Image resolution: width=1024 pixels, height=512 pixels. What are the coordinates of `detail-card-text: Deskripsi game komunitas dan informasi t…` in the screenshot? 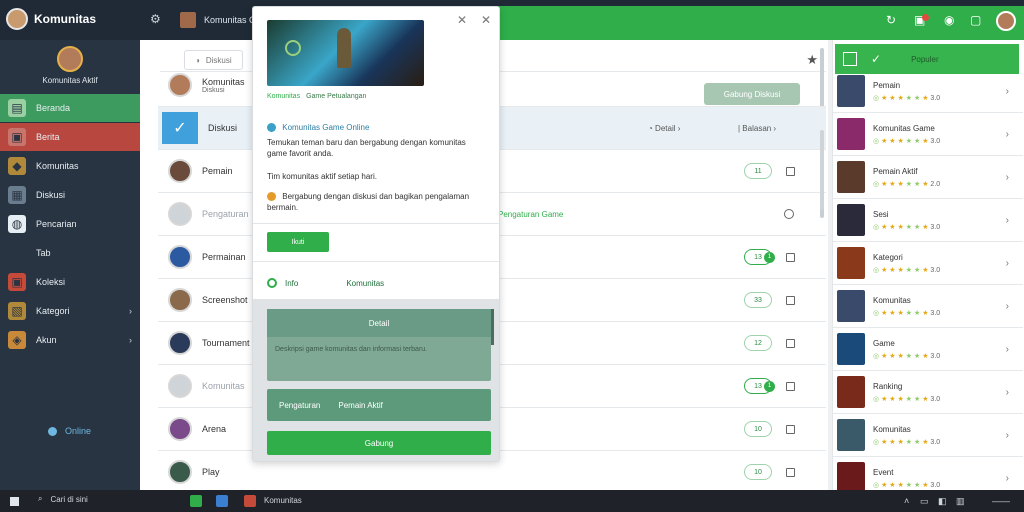 It's located at (351, 349).